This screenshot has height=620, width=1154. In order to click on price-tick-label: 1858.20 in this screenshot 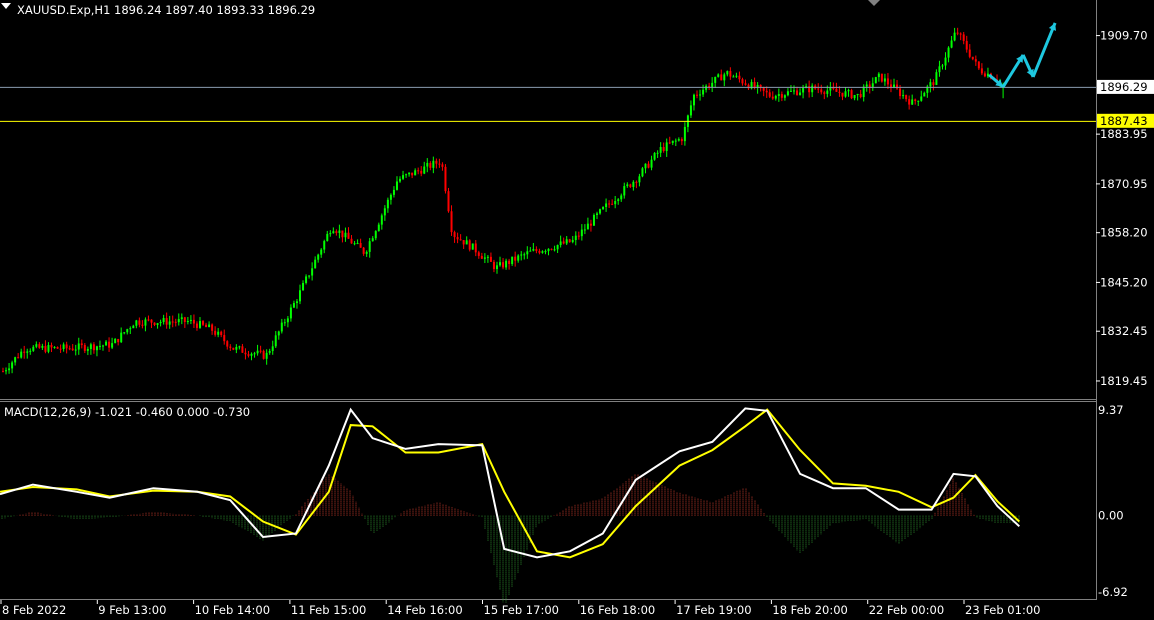, I will do `click(1124, 233)`.